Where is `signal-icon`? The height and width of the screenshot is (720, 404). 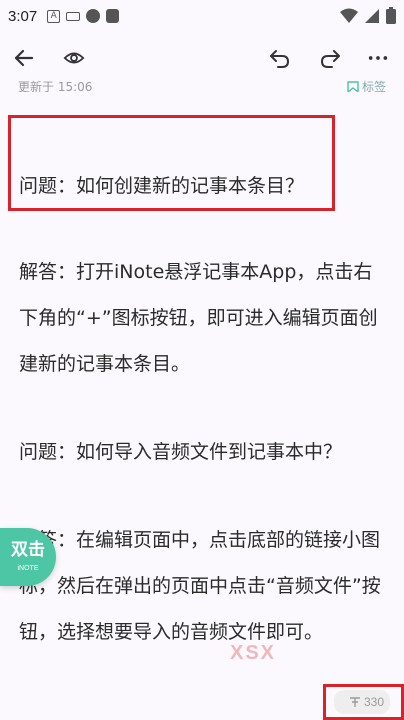
signal-icon is located at coordinates (372, 15).